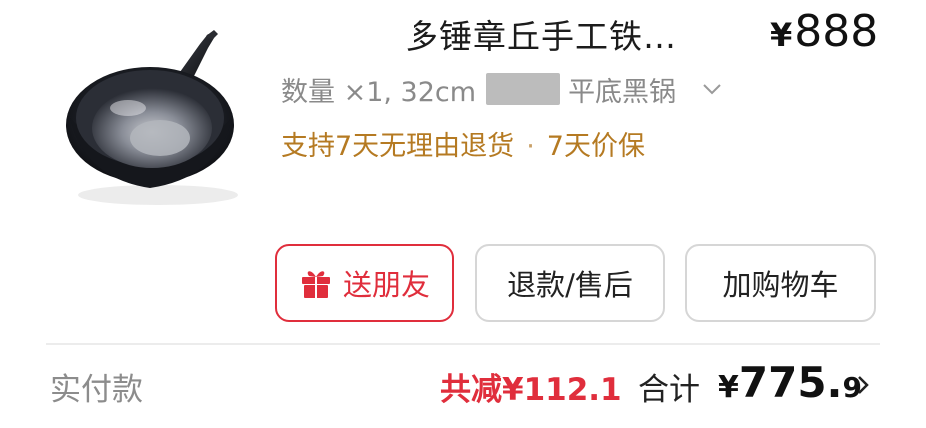 This screenshot has width=926, height=428. Describe the element at coordinates (386, 285) in the screenshot. I see `gift-button-label: 送朋友` at that location.